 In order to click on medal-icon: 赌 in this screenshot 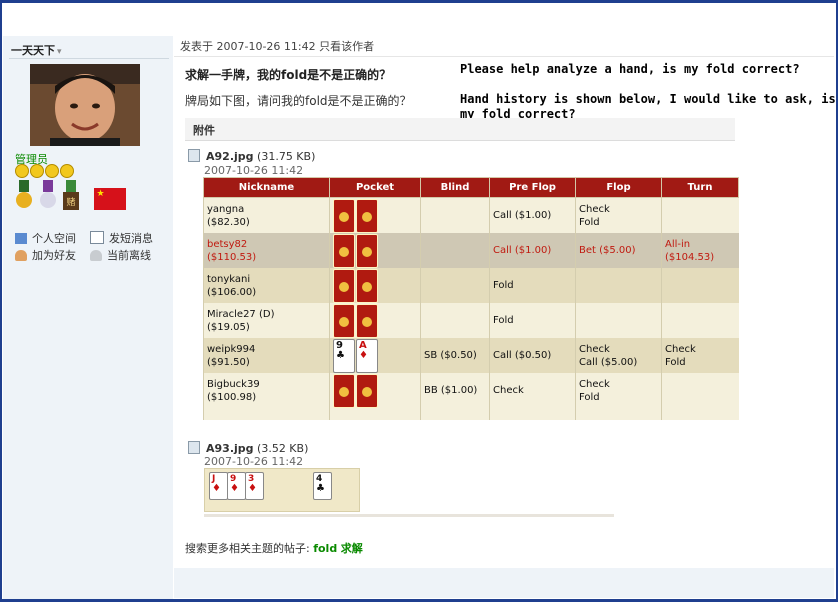, I will do `click(71, 195)`.